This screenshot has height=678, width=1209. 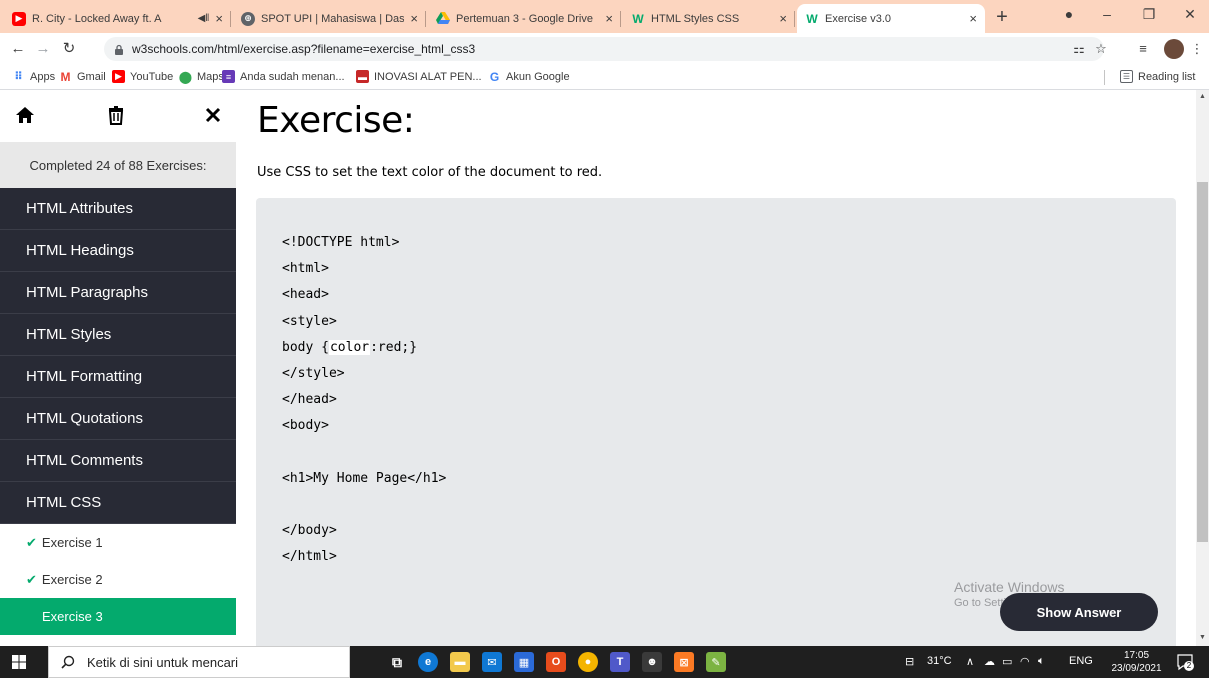 I want to click on bookmark-label: Gmail, so click(x=91, y=76).